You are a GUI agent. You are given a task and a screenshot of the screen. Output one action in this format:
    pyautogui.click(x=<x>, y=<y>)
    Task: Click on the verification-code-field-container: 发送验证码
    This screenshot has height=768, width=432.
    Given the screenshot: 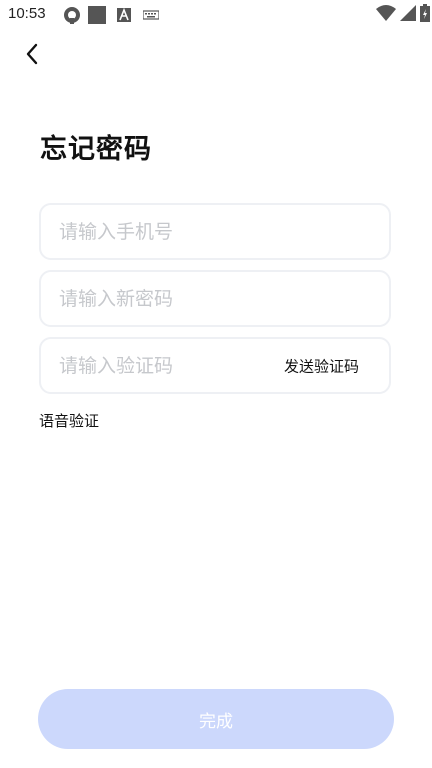 What is the action you would take?
    pyautogui.click(x=215, y=365)
    